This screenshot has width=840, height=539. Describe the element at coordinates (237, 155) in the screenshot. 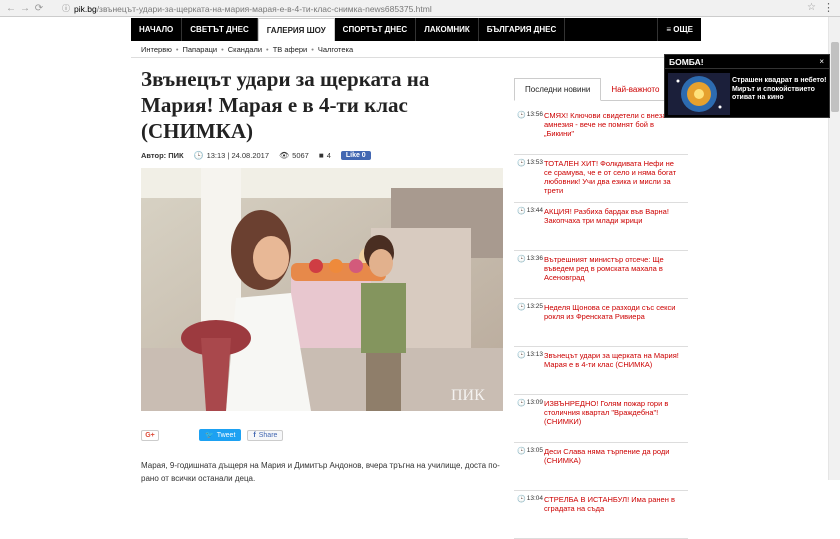

I see `publish-datetime: 13:13 | 24.08.2017` at that location.